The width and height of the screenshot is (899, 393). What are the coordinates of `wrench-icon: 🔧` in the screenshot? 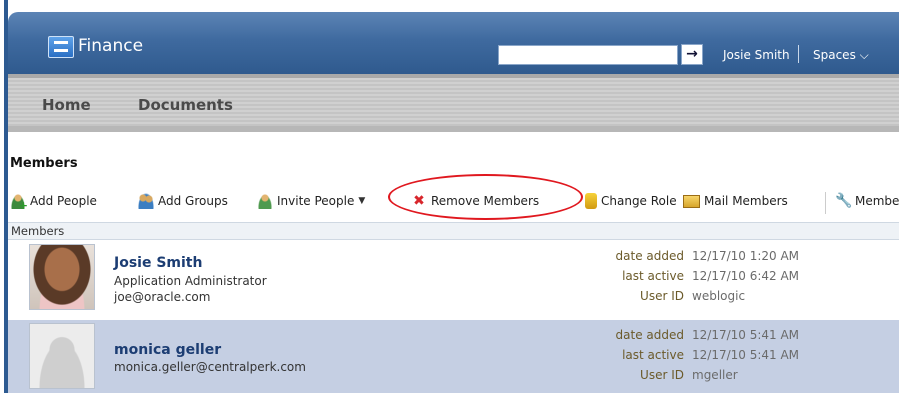 It's located at (844, 201).